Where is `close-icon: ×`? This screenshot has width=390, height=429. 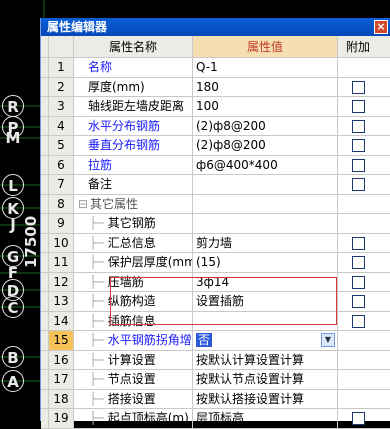 close-icon: × is located at coordinates (381, 27).